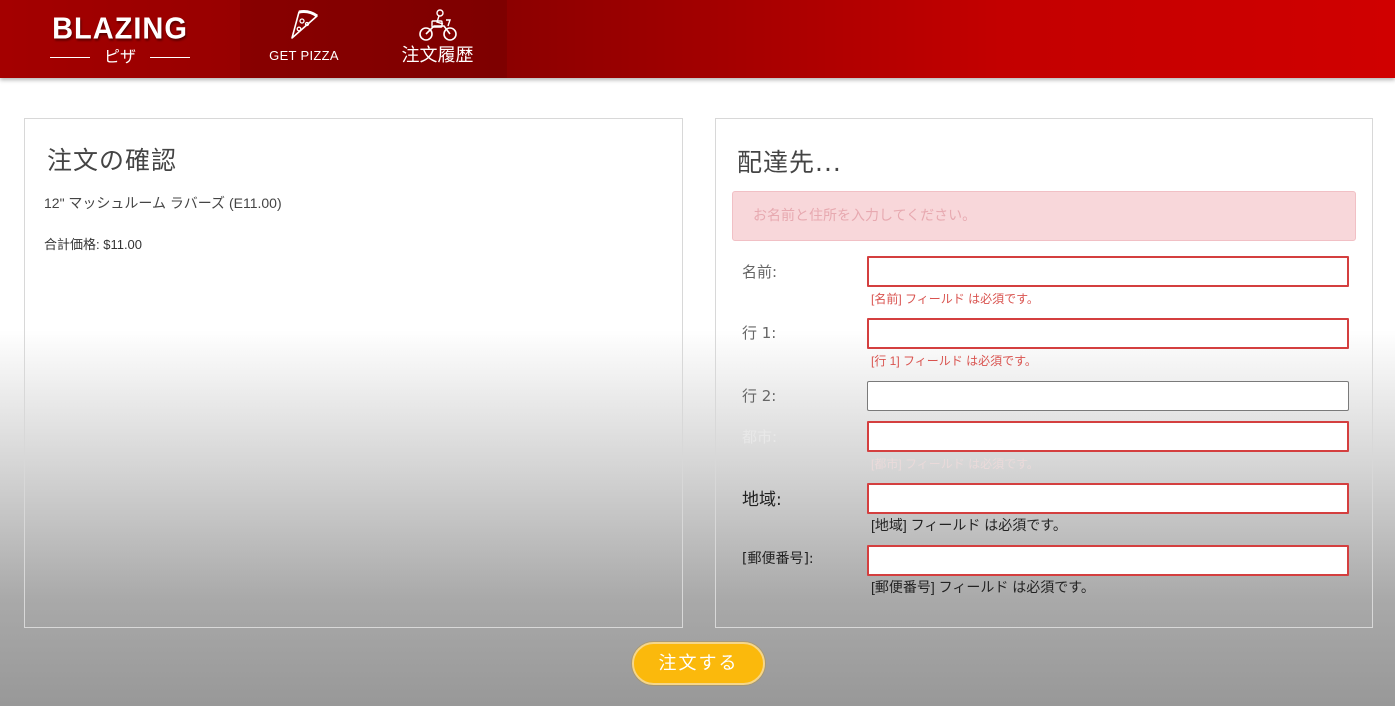 The image size is (1395, 706). I want to click on postal-code-label: [郵便番号]:, so click(778, 559).